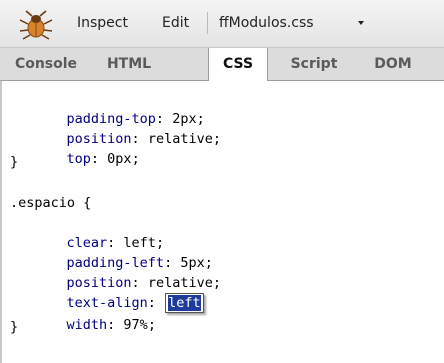  I want to click on selected-value-text: left, so click(184, 303).